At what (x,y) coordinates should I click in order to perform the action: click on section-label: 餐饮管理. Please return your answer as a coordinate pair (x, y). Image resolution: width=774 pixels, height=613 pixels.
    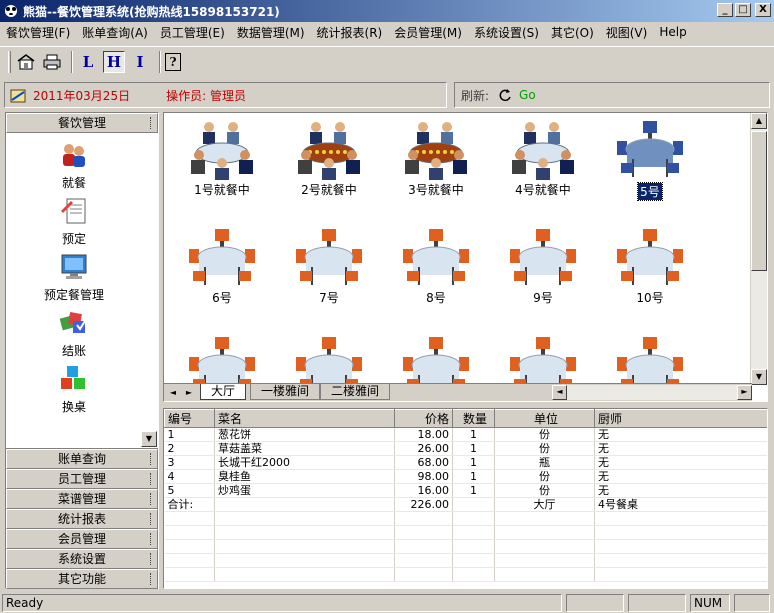
    Looking at the image, I should click on (81, 123).